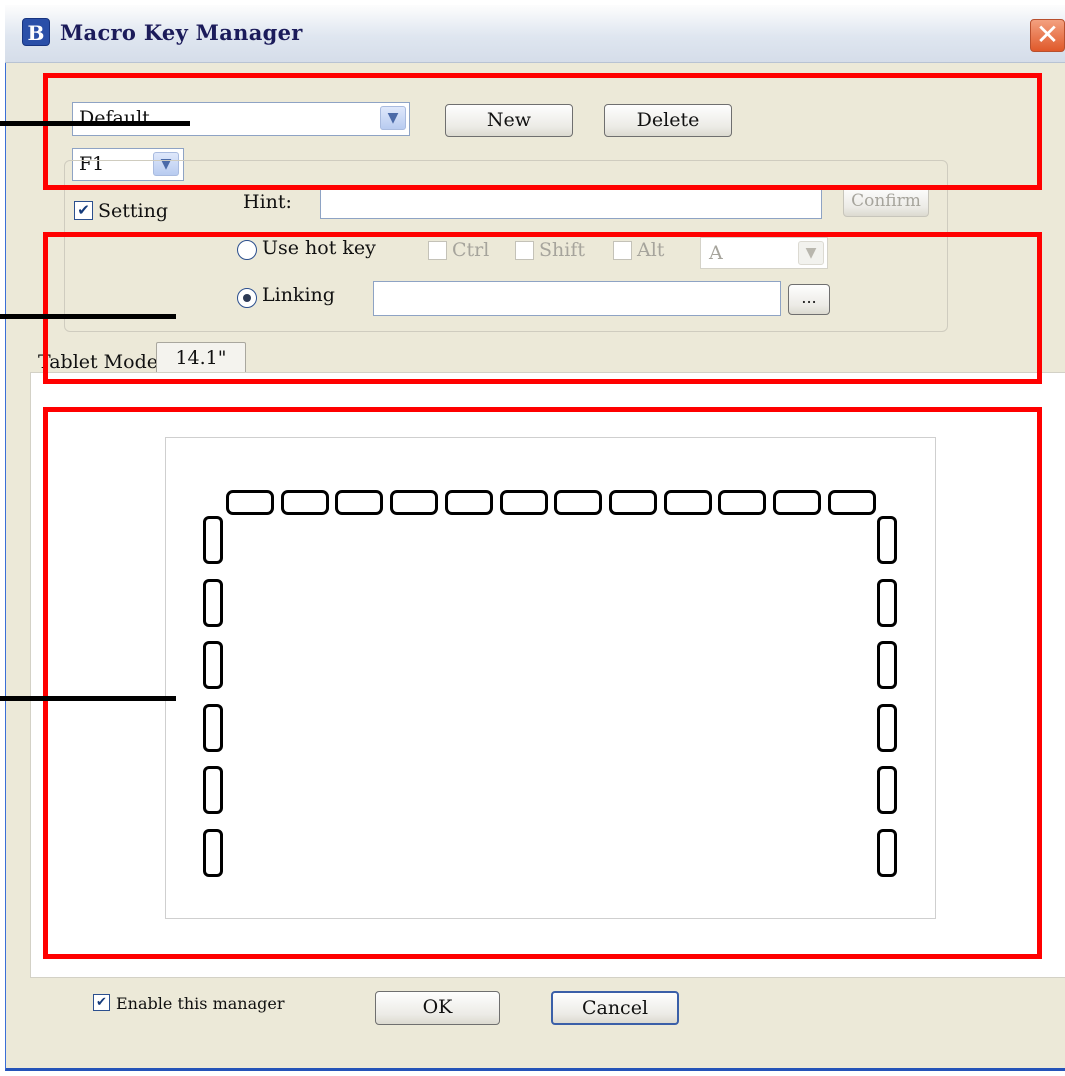 Image resolution: width=1065 pixels, height=1076 pixels. What do you see at coordinates (88, 698) in the screenshot?
I see `pointer-line-keypad` at bounding box center [88, 698].